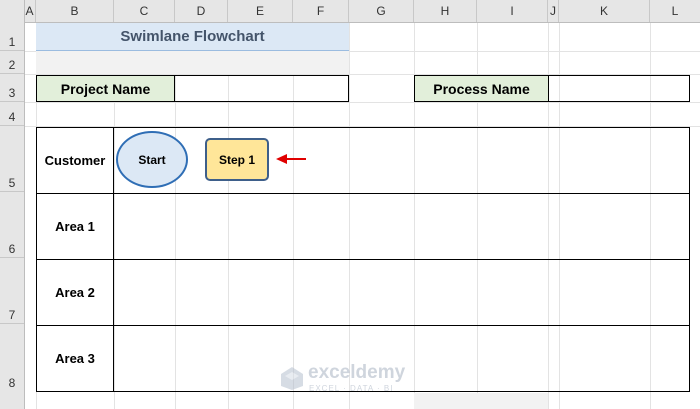 Image resolution: width=700 pixels, height=409 pixels. Describe the element at coordinates (12, 159) in the screenshot. I see `row-header-5: 5` at that location.